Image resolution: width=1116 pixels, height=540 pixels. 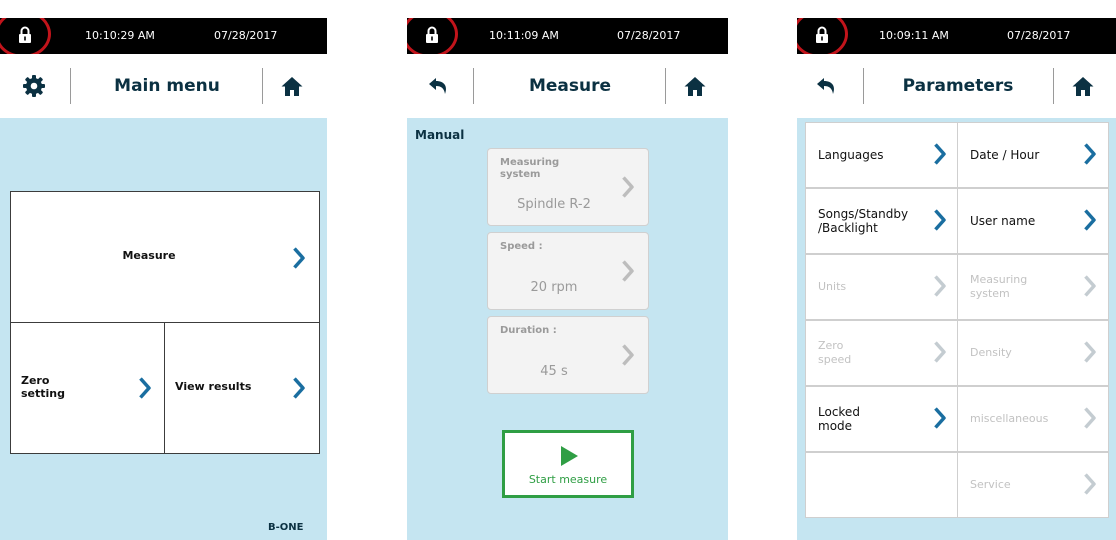 I want to click on parameter-item: Languages, so click(x=882, y=155).